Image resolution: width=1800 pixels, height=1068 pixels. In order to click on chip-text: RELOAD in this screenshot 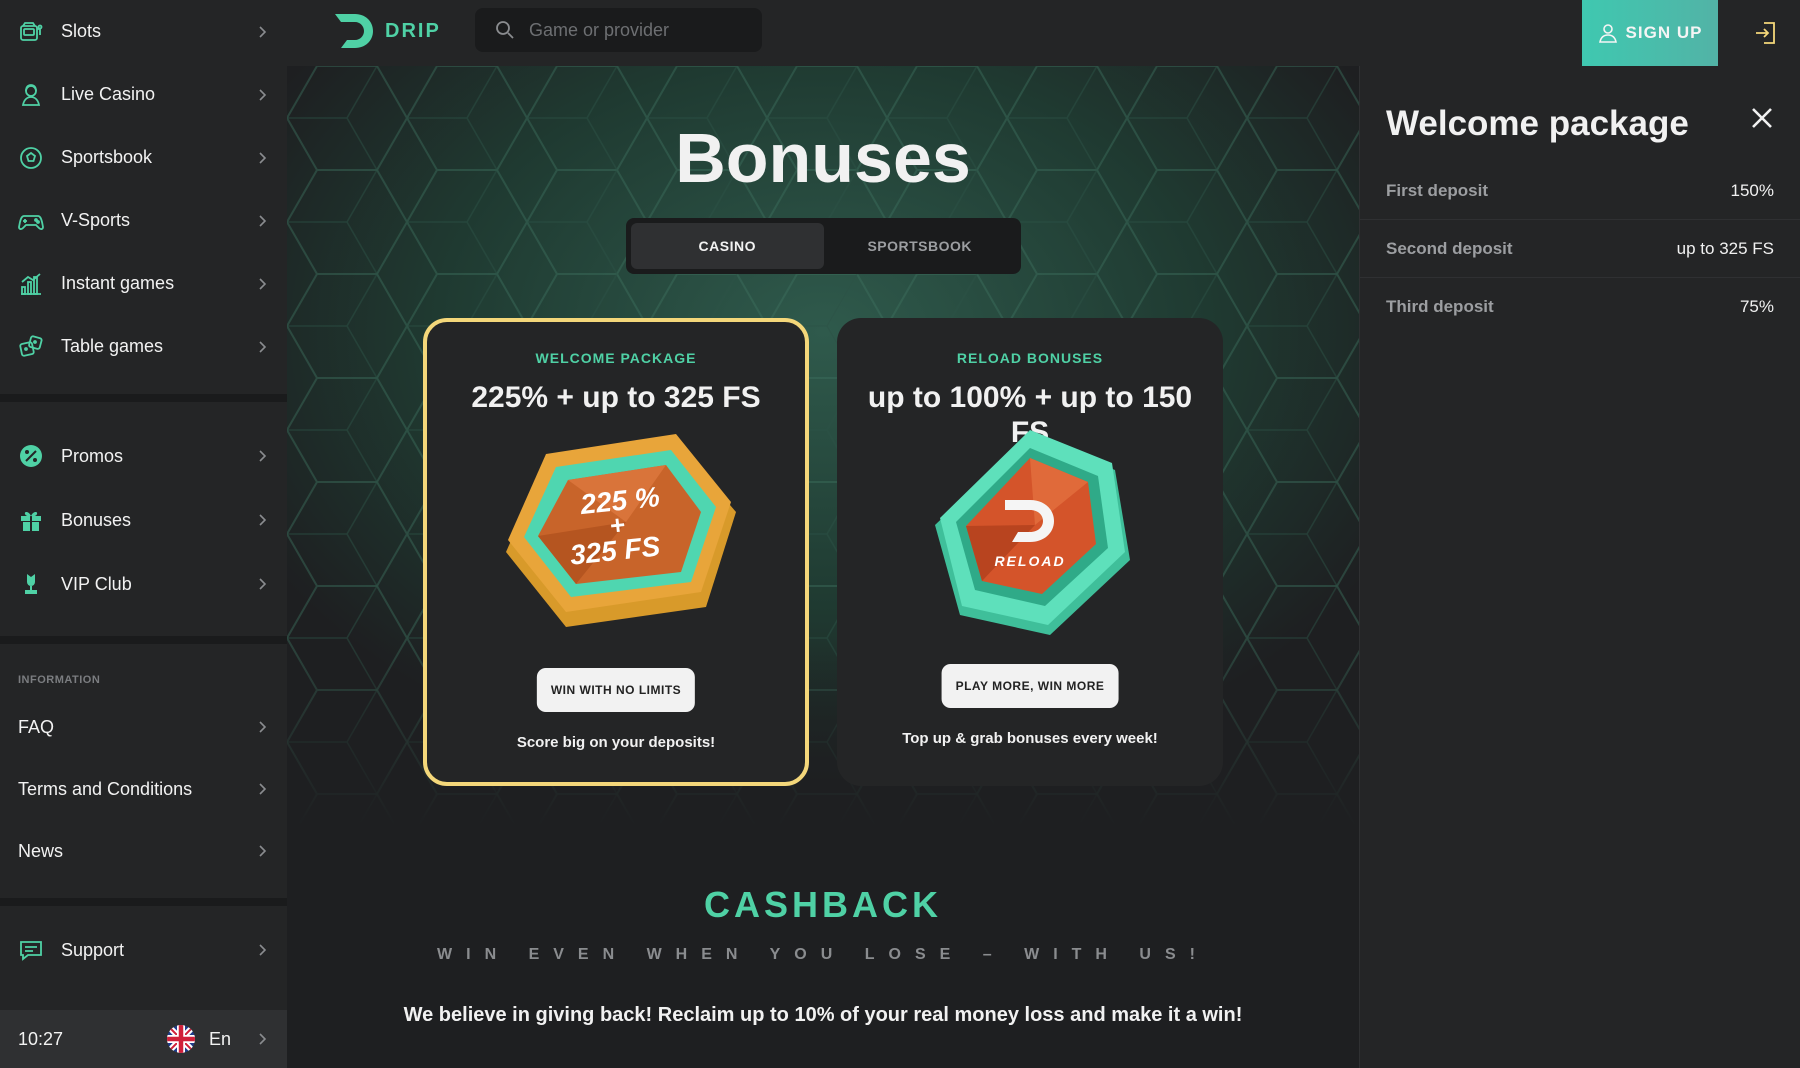, I will do `click(1029, 561)`.